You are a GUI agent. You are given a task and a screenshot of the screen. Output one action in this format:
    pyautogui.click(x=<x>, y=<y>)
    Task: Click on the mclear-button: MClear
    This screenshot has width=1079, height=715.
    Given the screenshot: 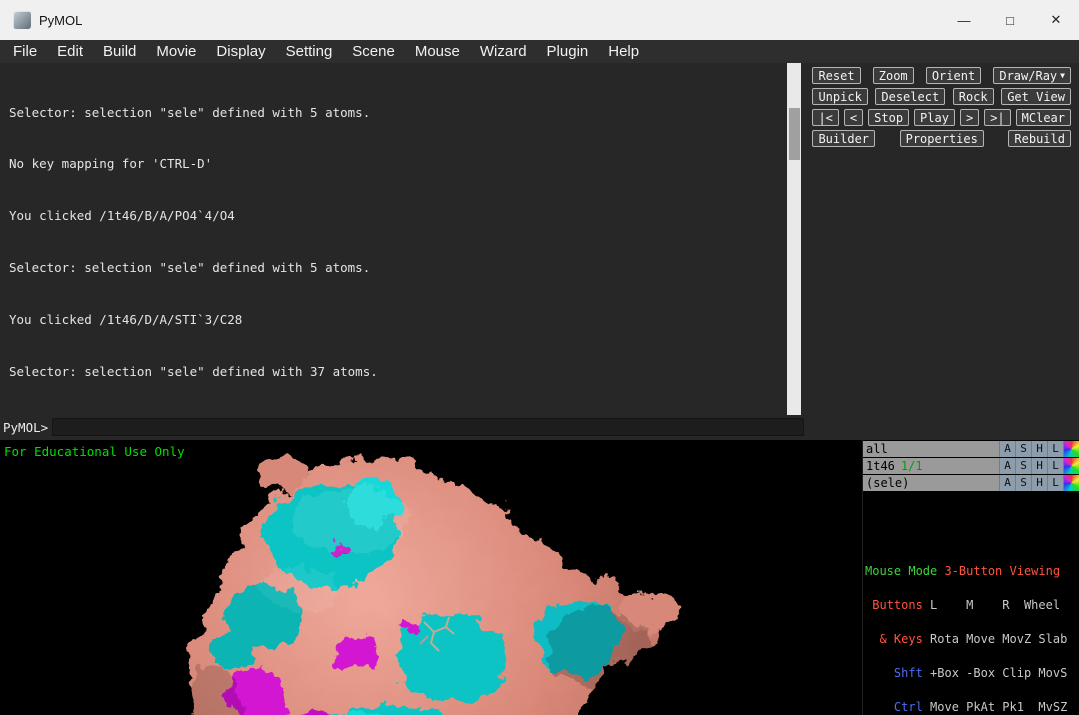 What is the action you would take?
    pyautogui.click(x=1043, y=117)
    